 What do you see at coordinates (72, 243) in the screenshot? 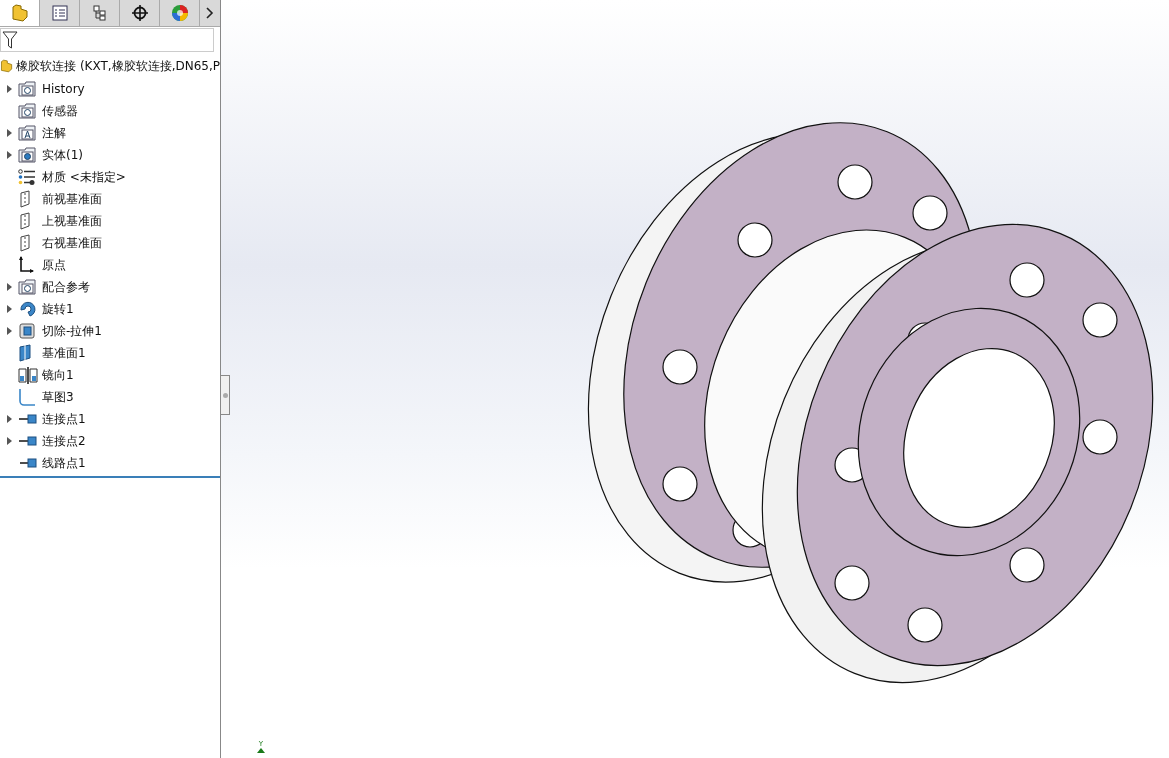
I see `tree-item-label: 右视基准面` at bounding box center [72, 243].